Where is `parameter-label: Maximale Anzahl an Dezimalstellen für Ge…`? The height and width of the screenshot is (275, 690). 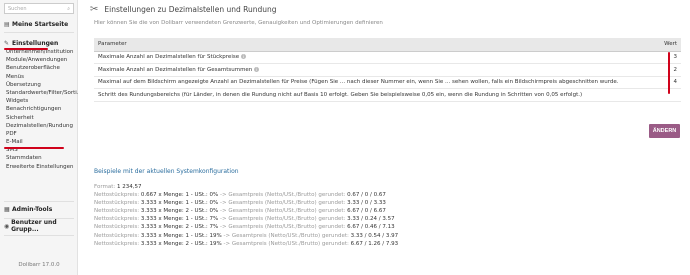 parameter-label: Maximale Anzahl an Dezimalstellen für Ge… is located at coordinates (175, 69).